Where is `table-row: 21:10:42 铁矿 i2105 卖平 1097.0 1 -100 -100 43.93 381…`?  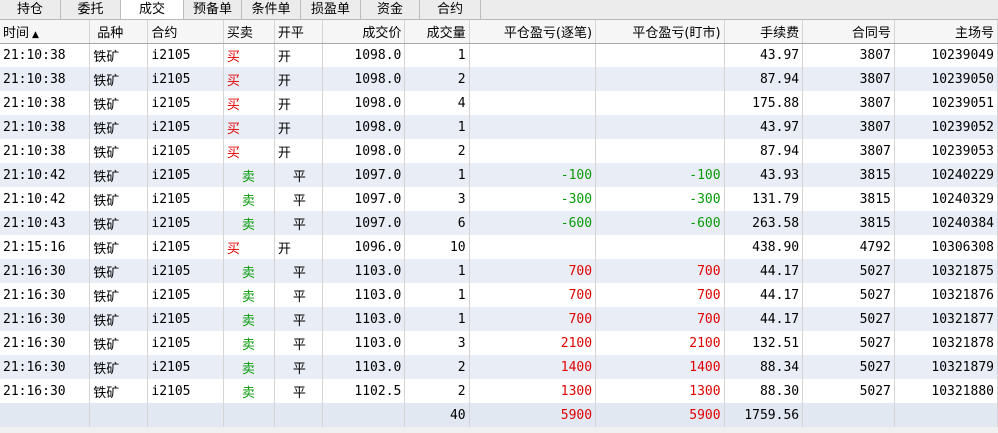
table-row: 21:10:42 铁矿 i2105 卖平 1097.0 1 -100 -100 43.93 381… is located at coordinates (499, 175).